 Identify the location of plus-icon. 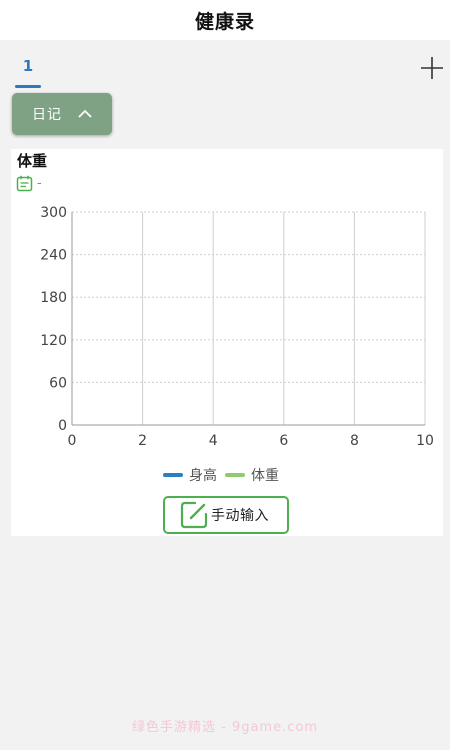
(432, 68).